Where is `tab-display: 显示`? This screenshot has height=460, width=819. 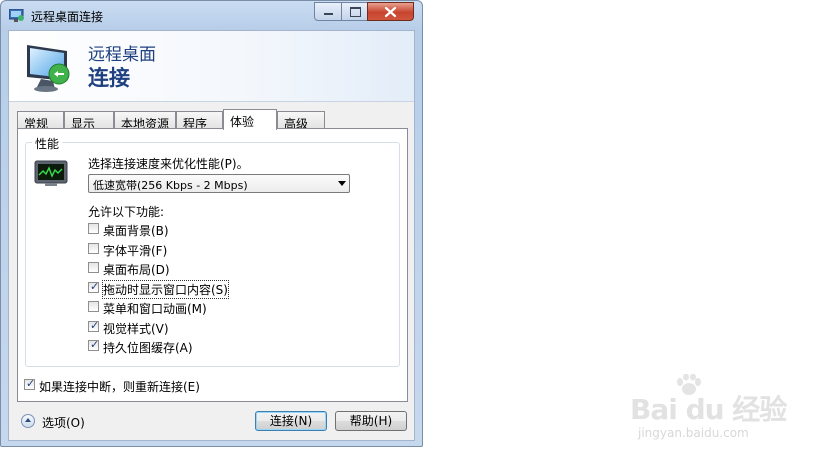
tab-display: 显示 is located at coordinates (89, 121).